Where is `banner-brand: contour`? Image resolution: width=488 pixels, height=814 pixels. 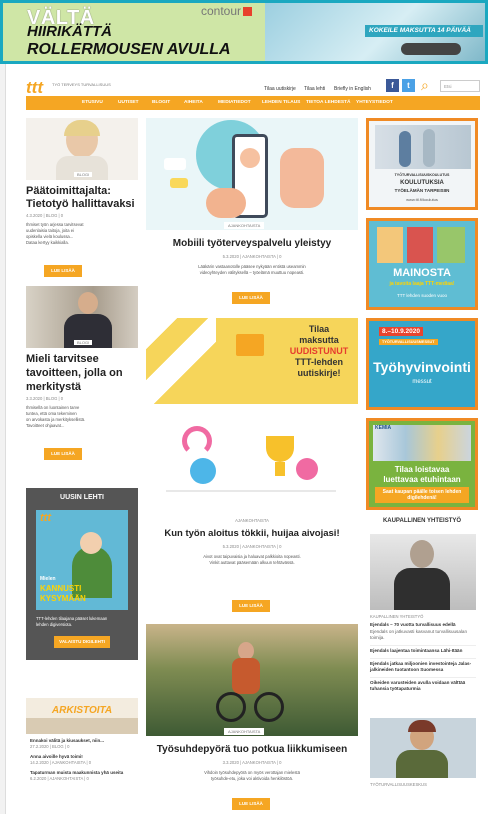
banner-brand: contour is located at coordinates (227, 11).